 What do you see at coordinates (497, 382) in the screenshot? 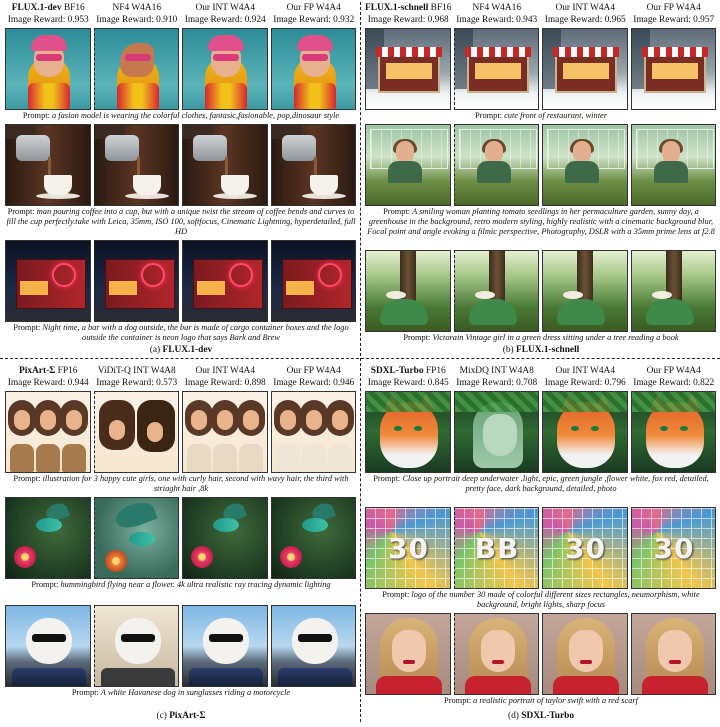
I see `image-reward: Image Reward: 0.708` at bounding box center [497, 382].